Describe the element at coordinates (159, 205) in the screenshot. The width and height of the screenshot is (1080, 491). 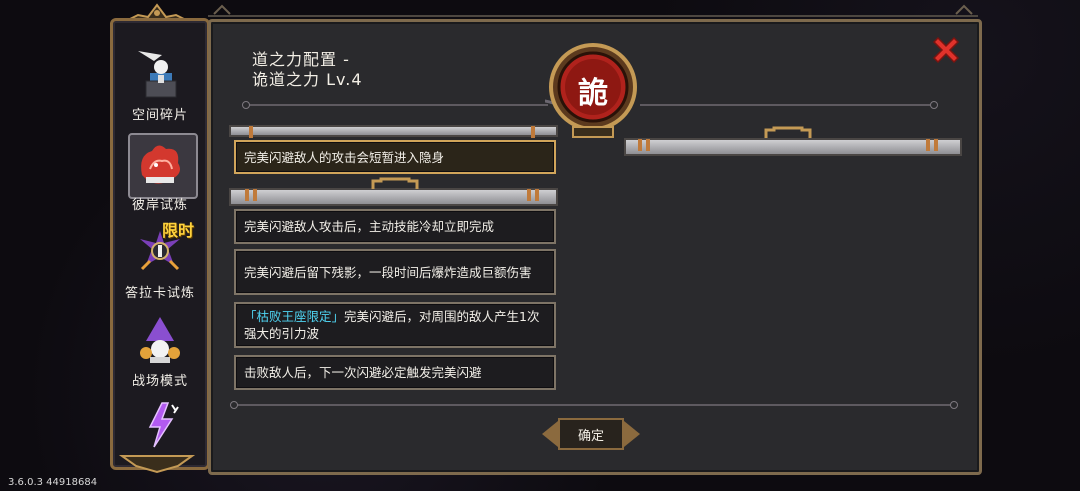
I see `sidebar-item-label: 彼岸试炼` at that location.